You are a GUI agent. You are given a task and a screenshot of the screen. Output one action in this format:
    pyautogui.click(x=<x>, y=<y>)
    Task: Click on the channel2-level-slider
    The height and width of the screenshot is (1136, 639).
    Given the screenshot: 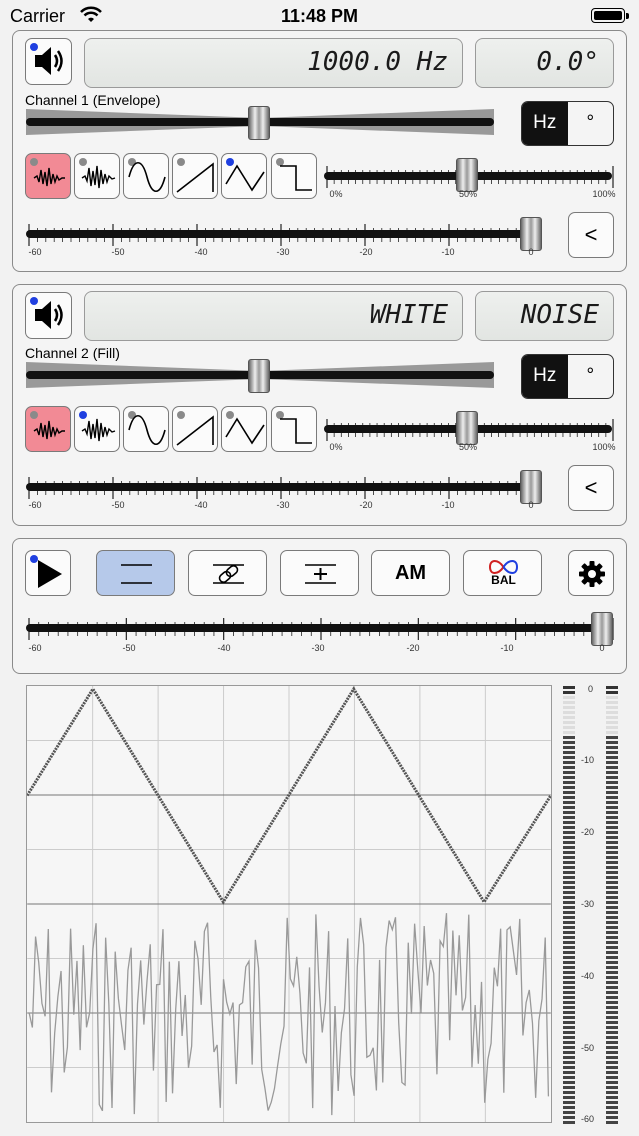 What is the action you would take?
    pyautogui.click(x=531, y=487)
    